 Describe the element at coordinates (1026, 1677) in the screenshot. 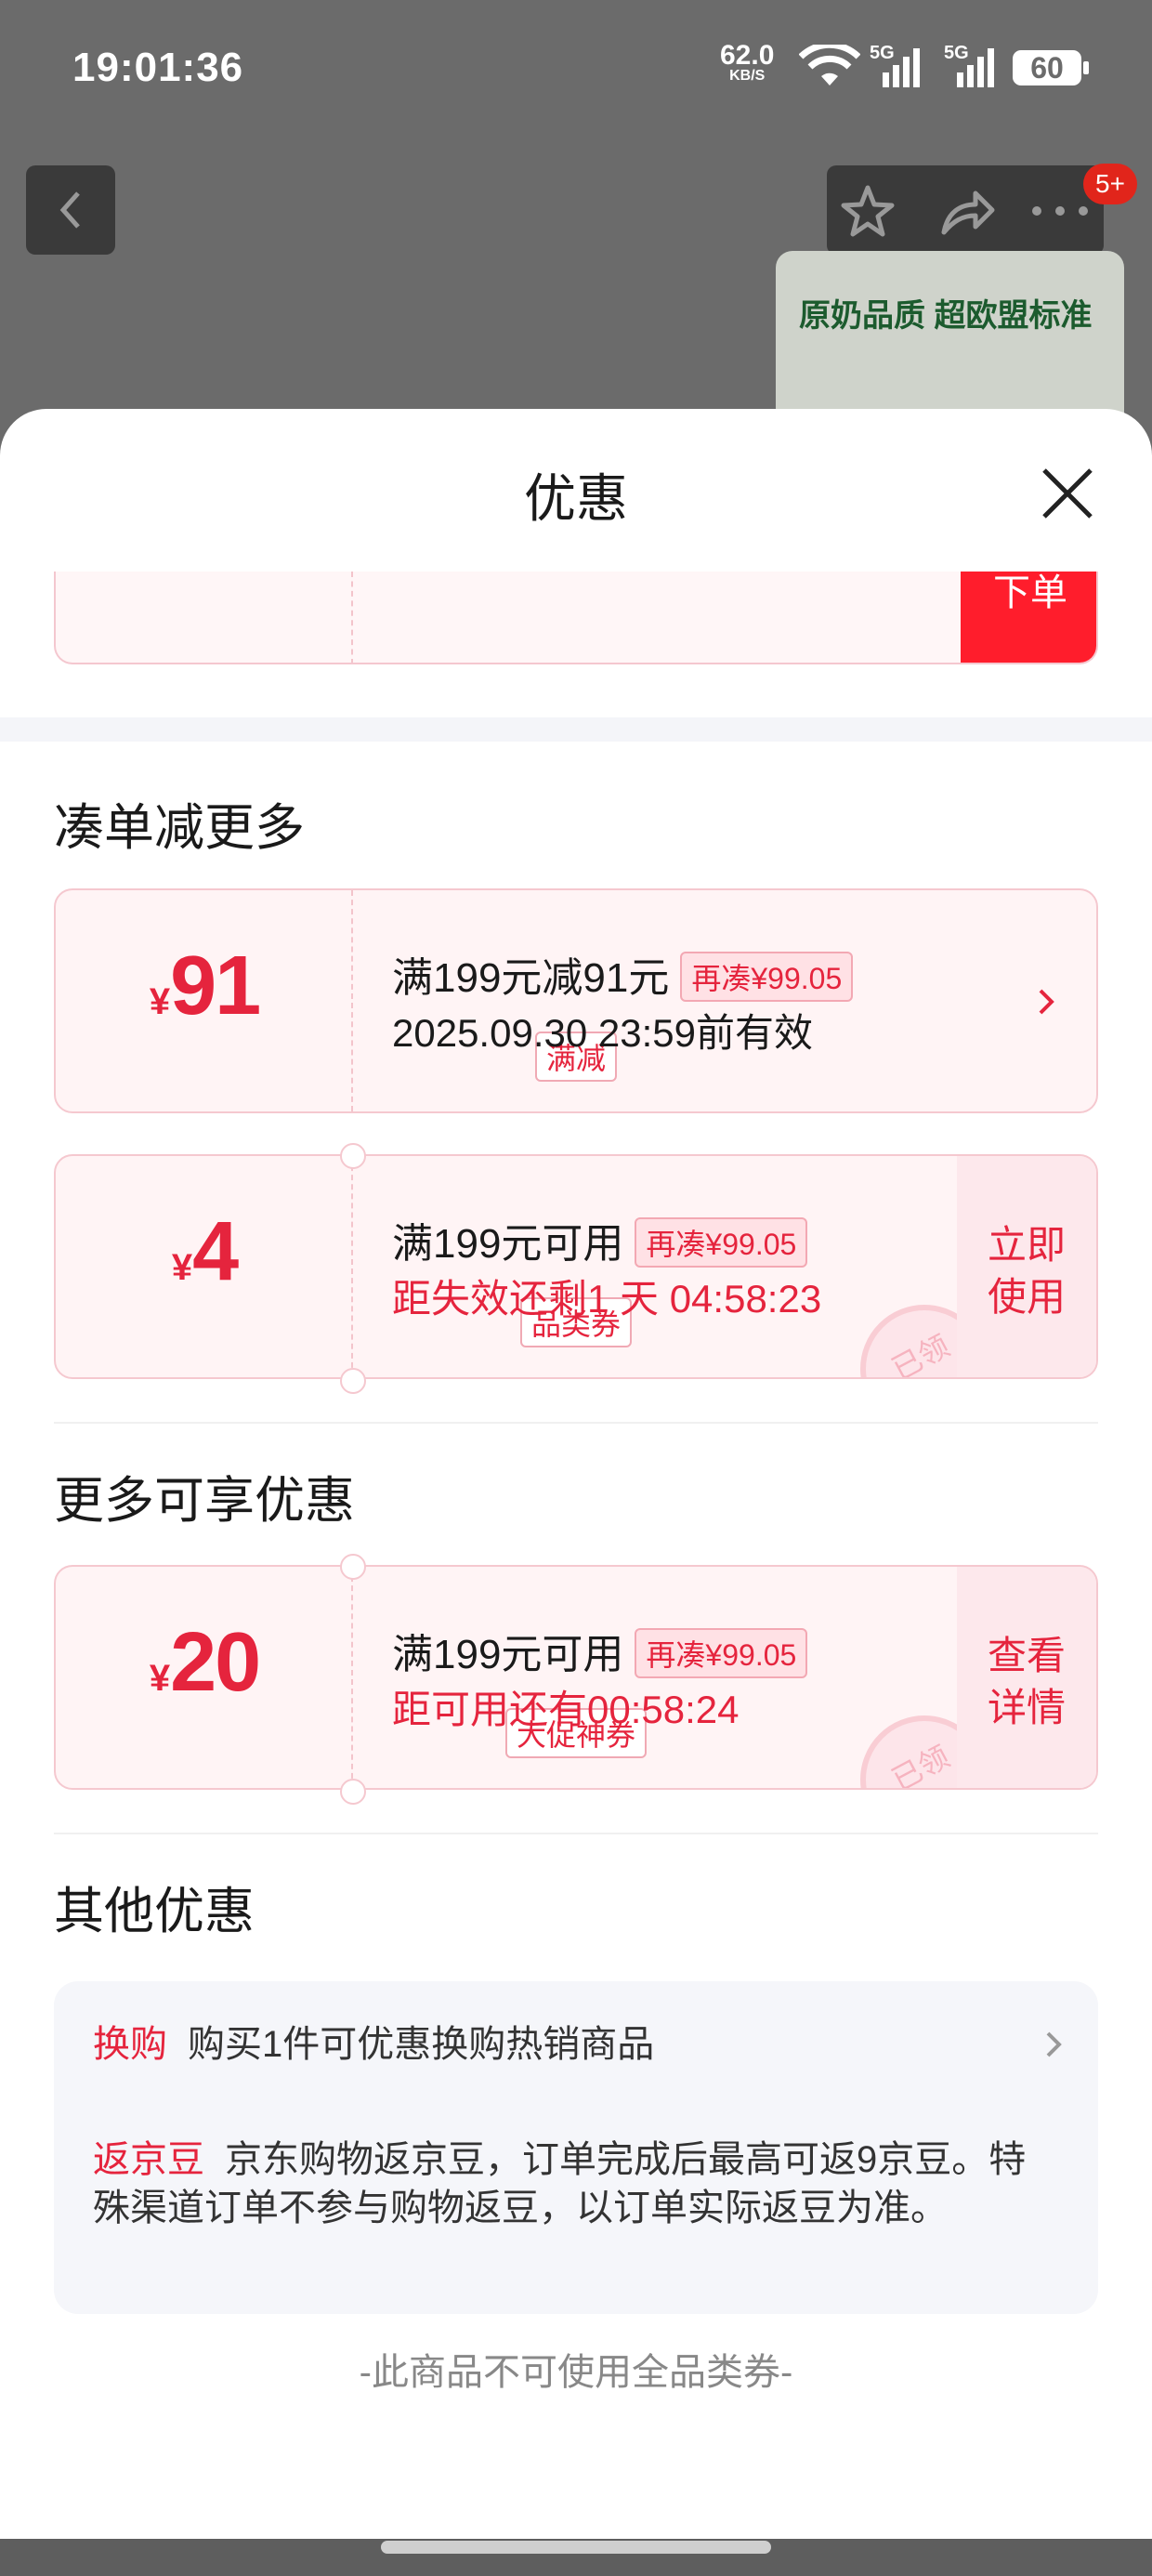

I see `view-details-button: 查看 详情` at that location.